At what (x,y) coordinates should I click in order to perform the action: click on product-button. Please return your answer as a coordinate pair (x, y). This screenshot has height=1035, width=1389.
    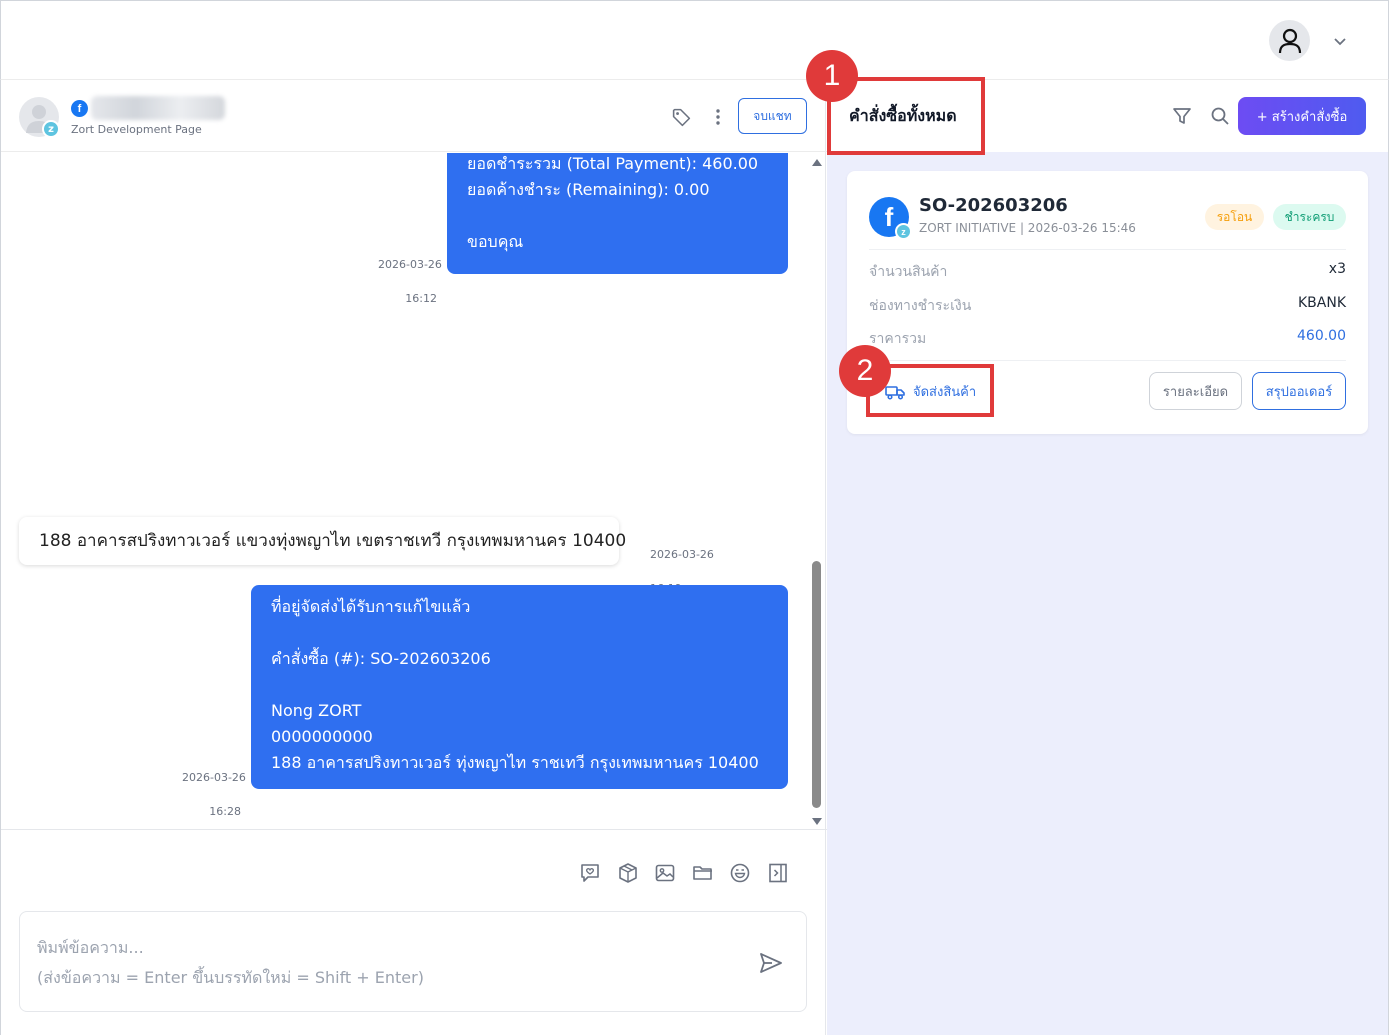
    Looking at the image, I should click on (628, 873).